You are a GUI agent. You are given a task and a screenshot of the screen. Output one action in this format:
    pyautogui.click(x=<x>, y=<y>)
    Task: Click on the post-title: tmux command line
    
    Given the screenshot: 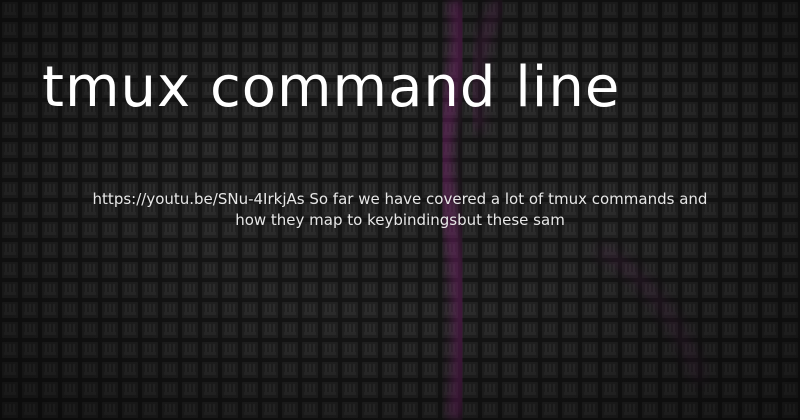 What is the action you would take?
    pyautogui.click(x=331, y=87)
    